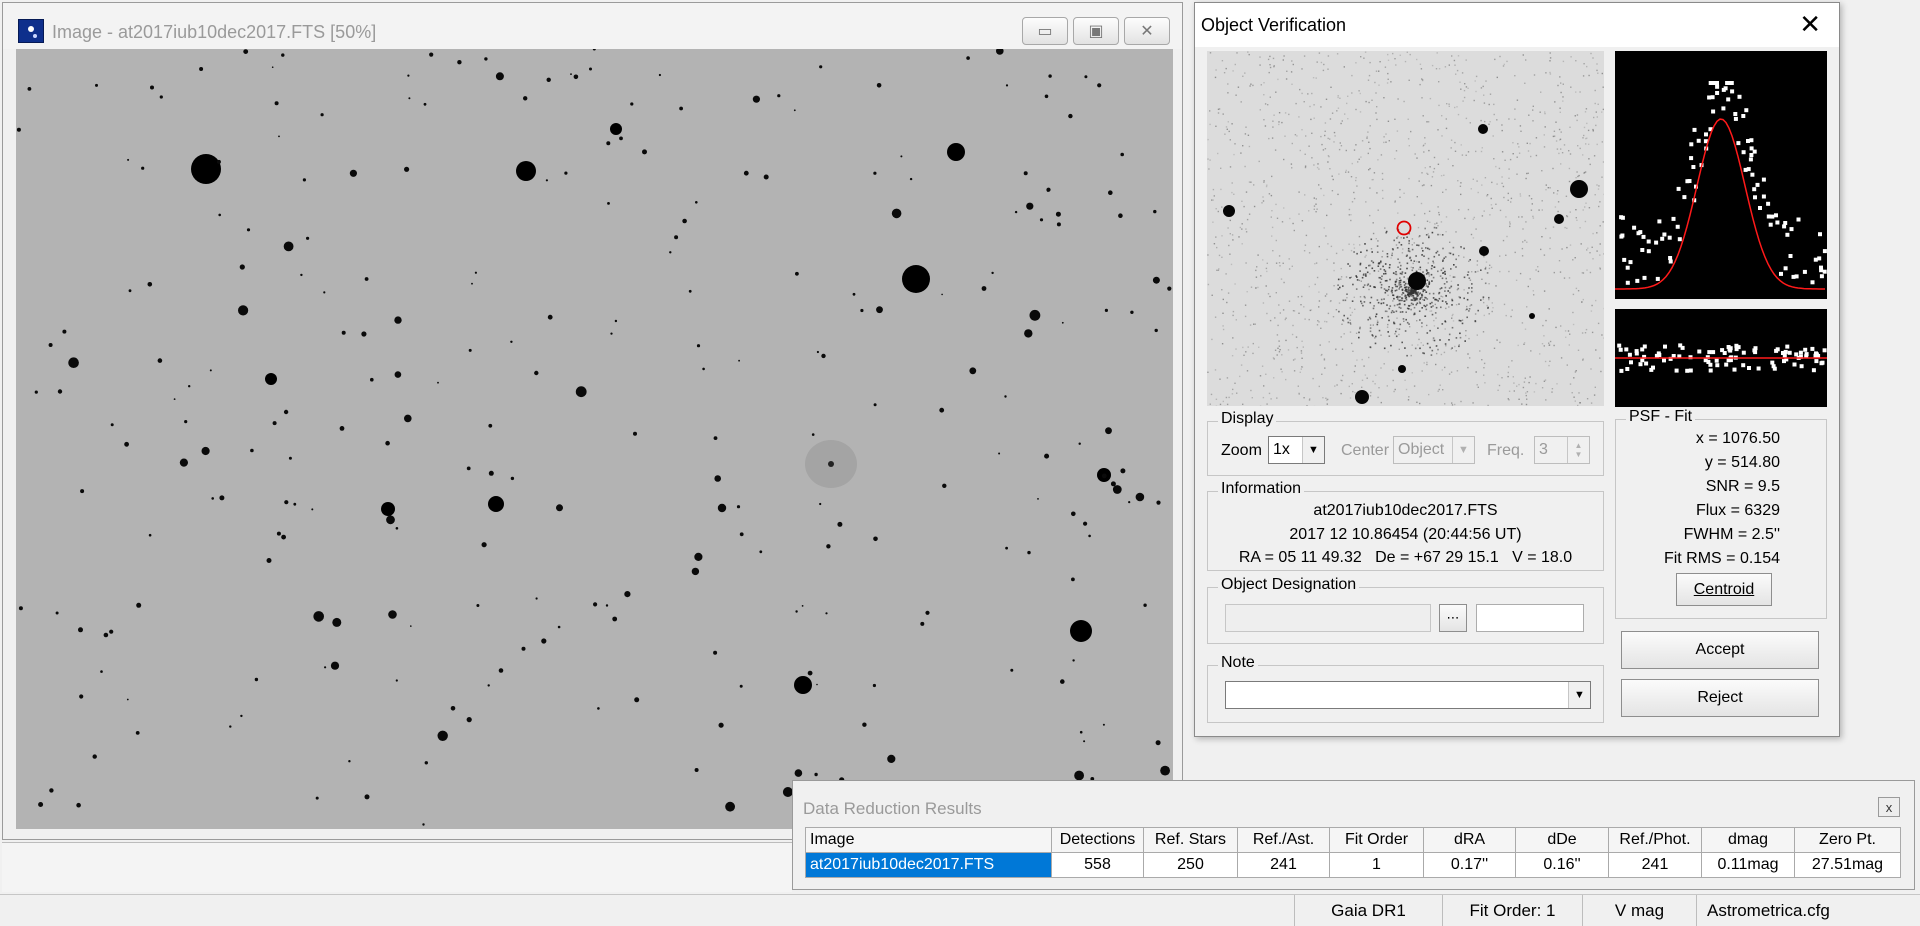 Image resolution: width=1920 pixels, height=926 pixels. Describe the element at coordinates (1848, 840) in the screenshot. I see `col-zero-pt: Zero Pt.` at that location.